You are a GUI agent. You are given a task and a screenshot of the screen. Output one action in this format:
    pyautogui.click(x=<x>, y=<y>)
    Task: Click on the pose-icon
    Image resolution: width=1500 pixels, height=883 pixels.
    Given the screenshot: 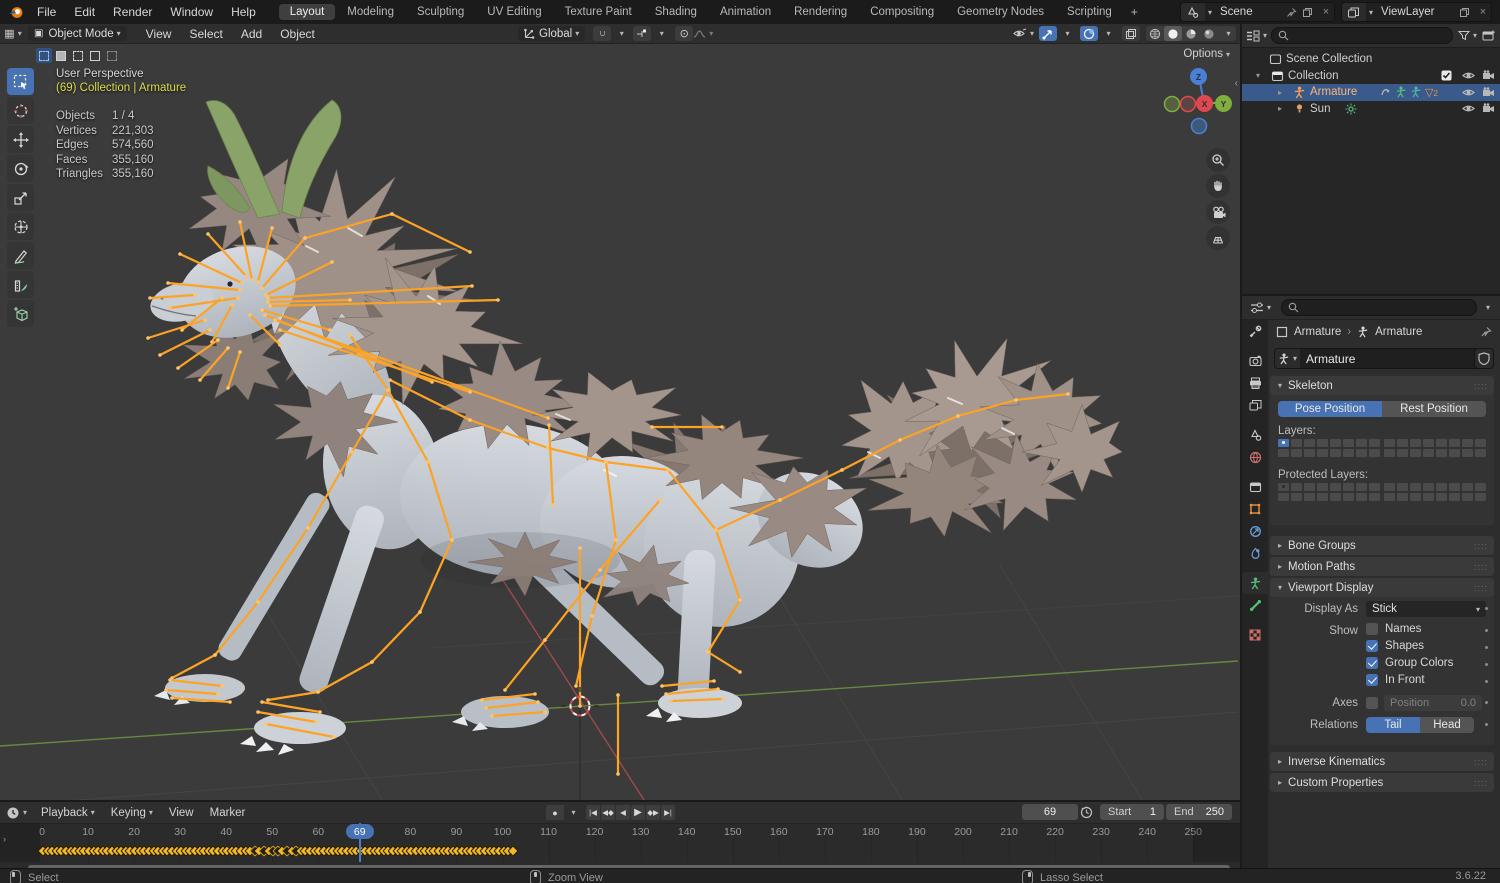 What is the action you would take?
    pyautogui.click(x=1401, y=92)
    